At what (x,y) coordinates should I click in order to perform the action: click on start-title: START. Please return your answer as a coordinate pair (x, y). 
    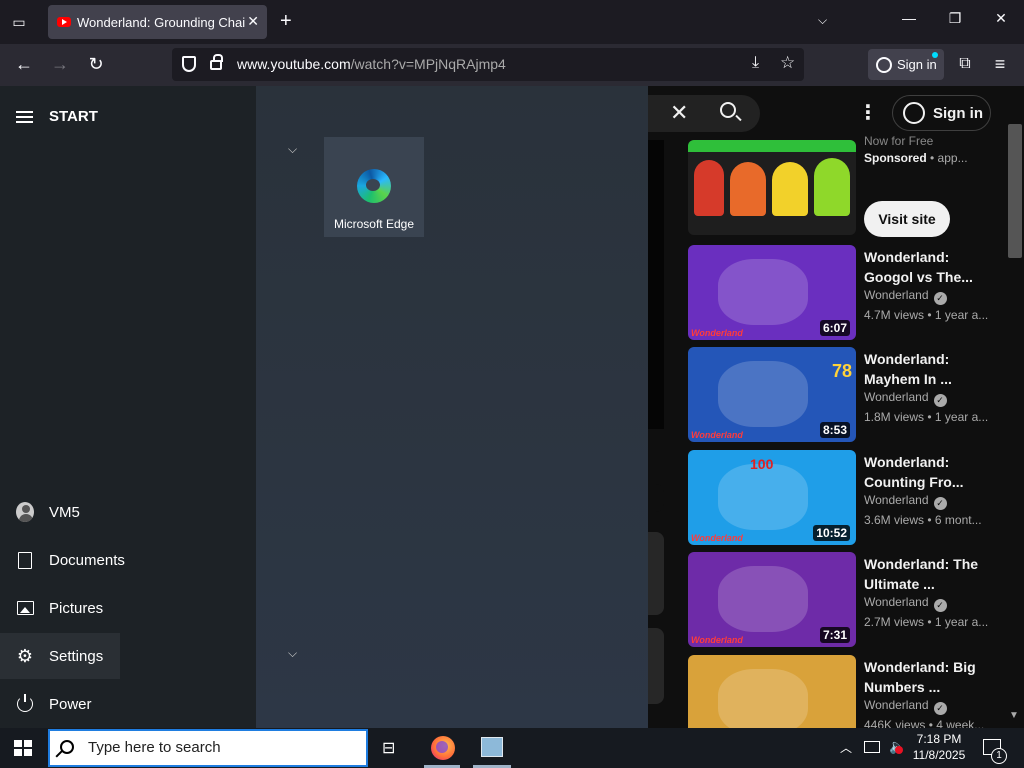
    Looking at the image, I should click on (73, 116).